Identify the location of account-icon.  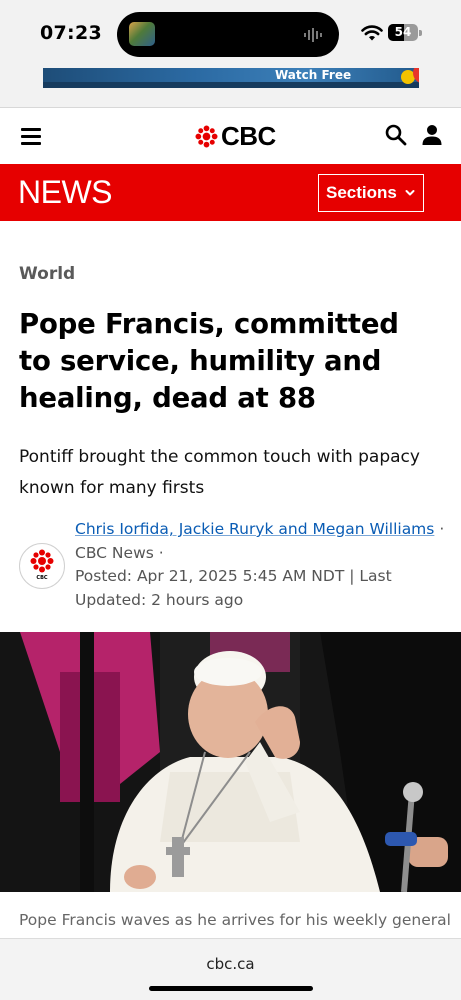
(432, 135).